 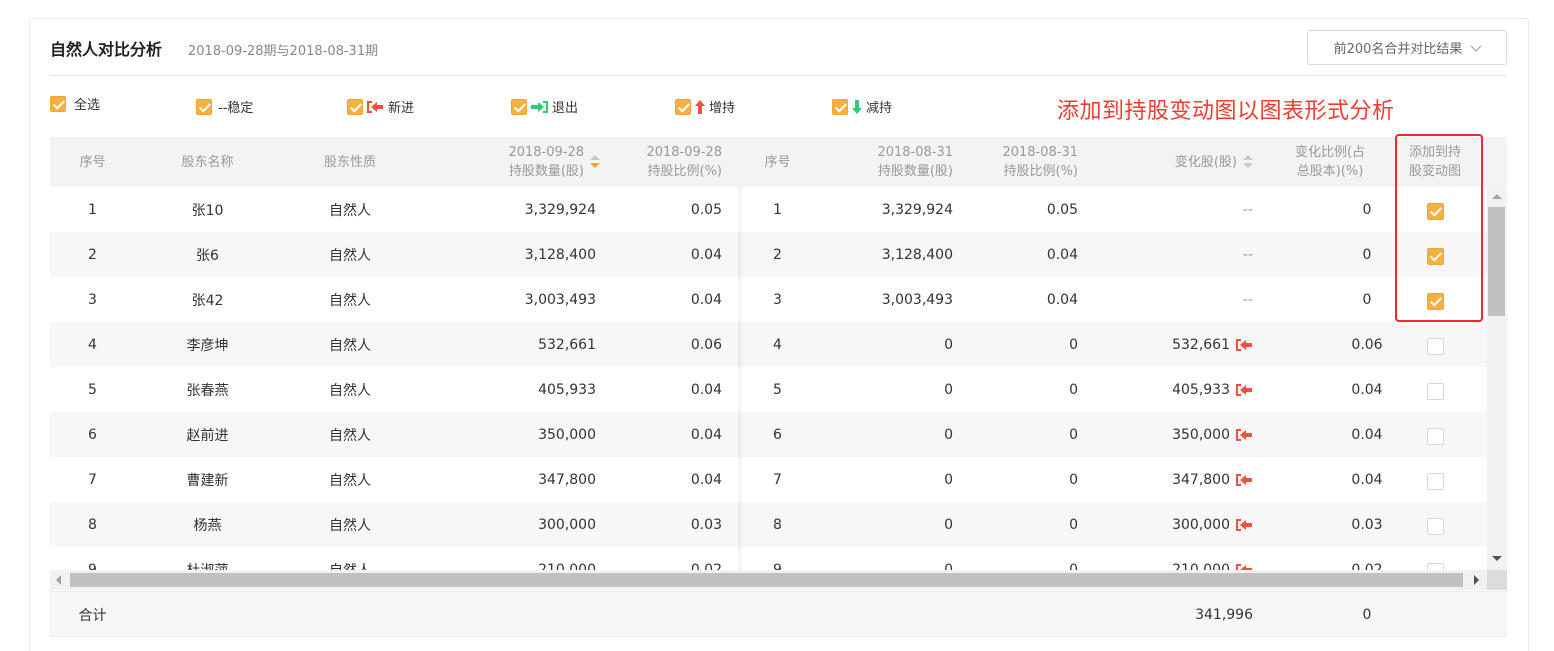 What do you see at coordinates (768, 299) in the screenshot?
I see `table-row: 3 张42 自然人 3,003,493 0.04 3 3,003,493 0.04 -- 0` at bounding box center [768, 299].